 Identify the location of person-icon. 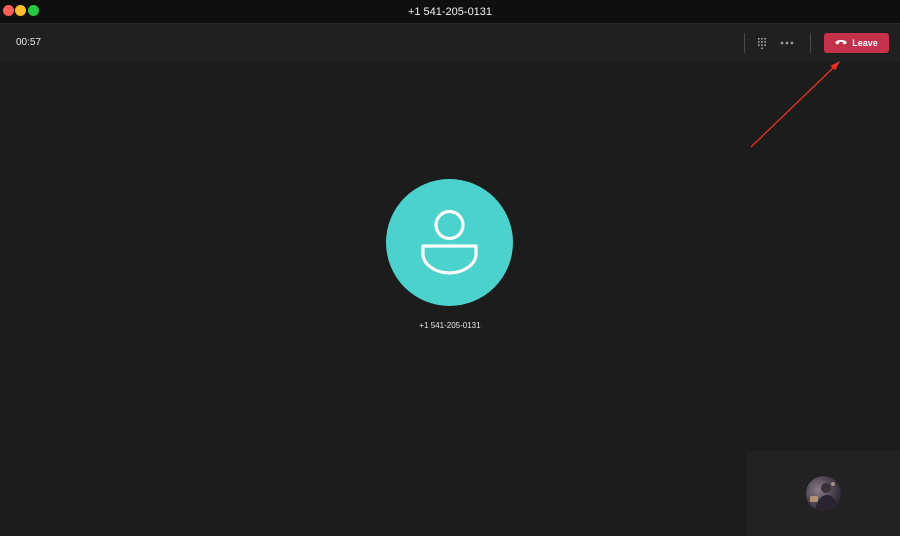
(449, 242).